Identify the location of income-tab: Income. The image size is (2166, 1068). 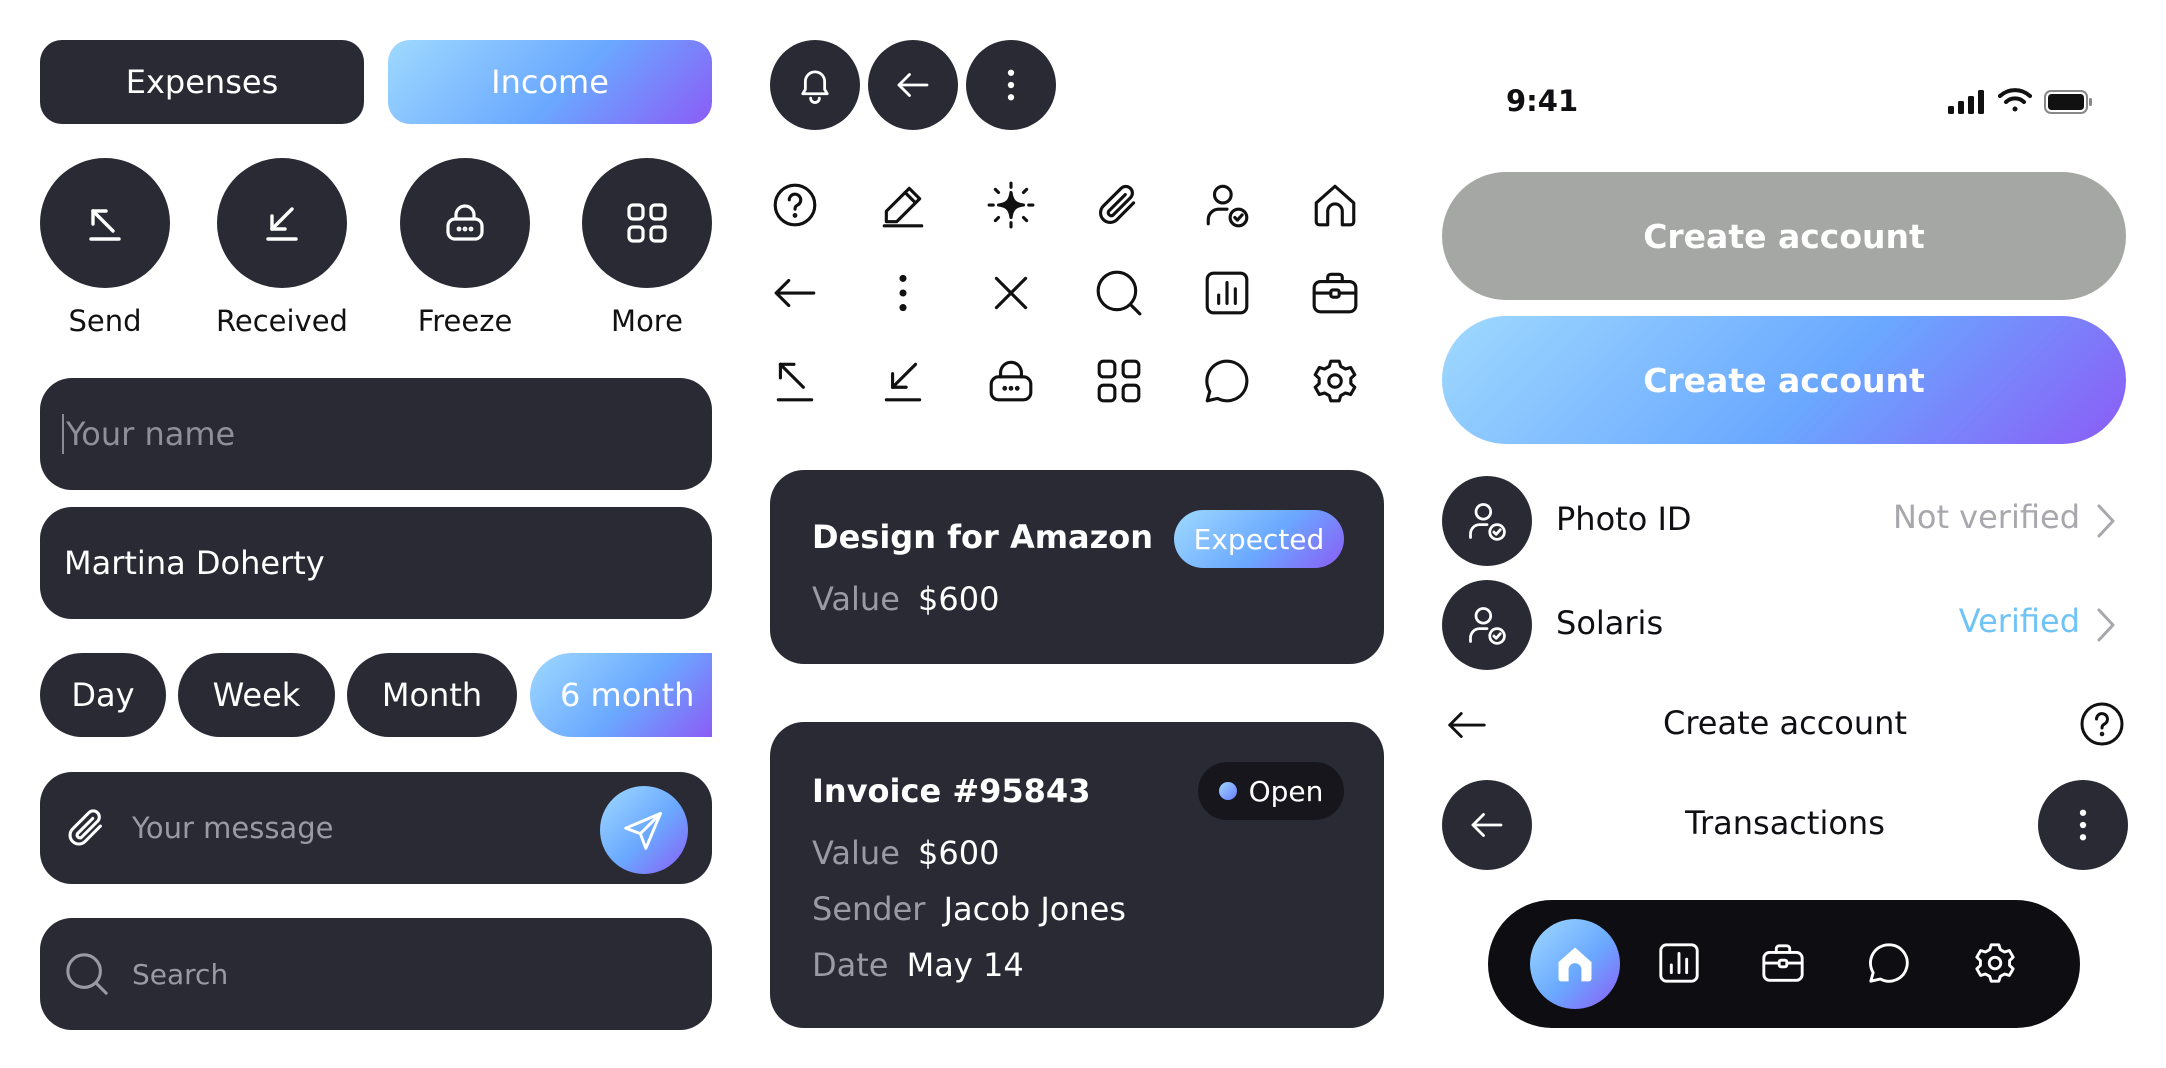
(550, 82).